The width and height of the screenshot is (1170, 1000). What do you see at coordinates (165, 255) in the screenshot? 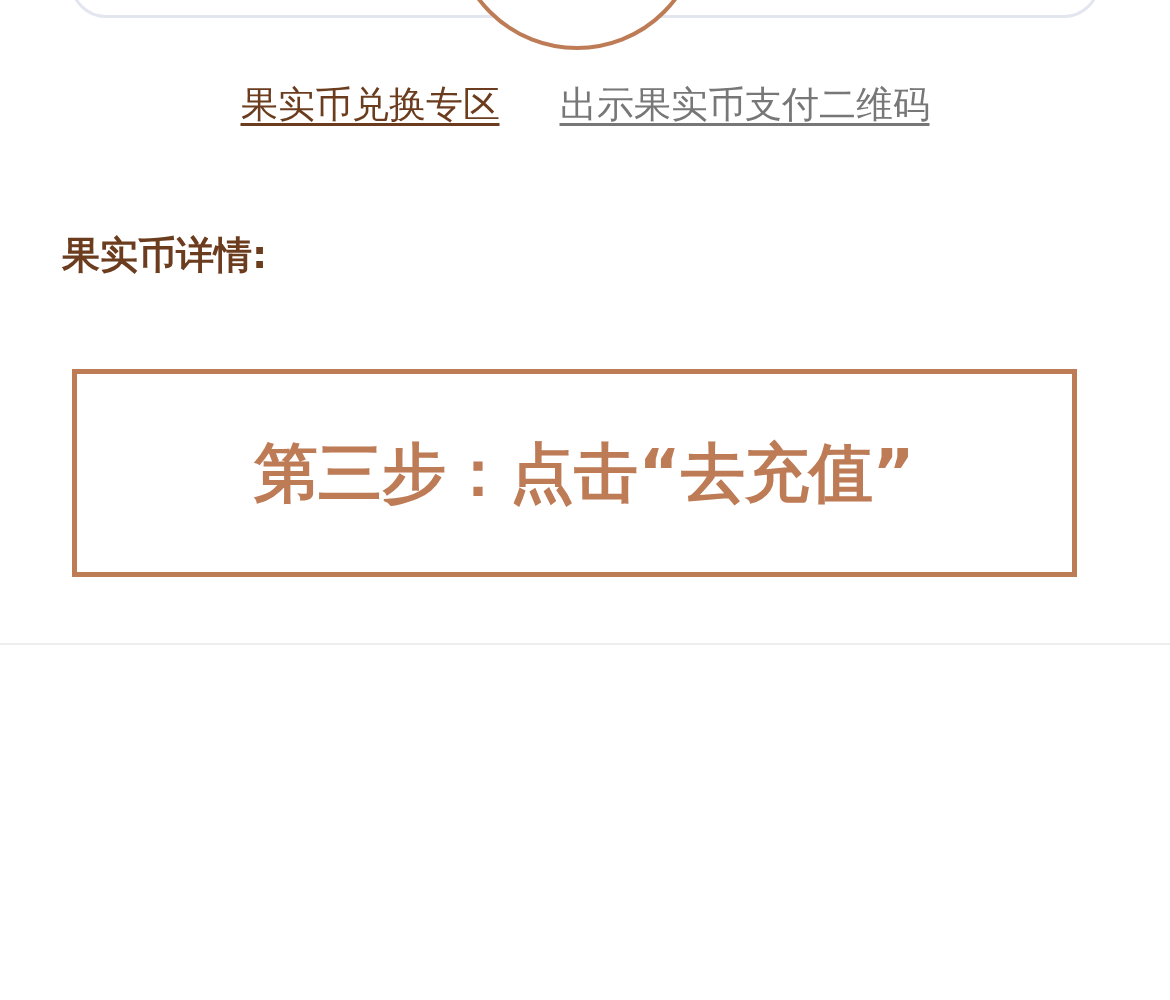
I see `section-heading: 果实币详情:` at bounding box center [165, 255].